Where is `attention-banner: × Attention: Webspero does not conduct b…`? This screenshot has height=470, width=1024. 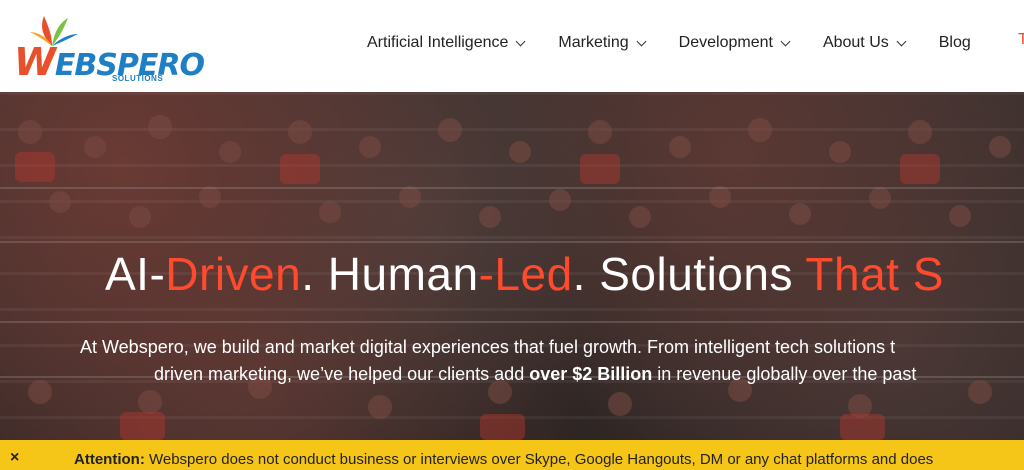 attention-banner: × Attention: Webspero does not conduct b… is located at coordinates (512, 455).